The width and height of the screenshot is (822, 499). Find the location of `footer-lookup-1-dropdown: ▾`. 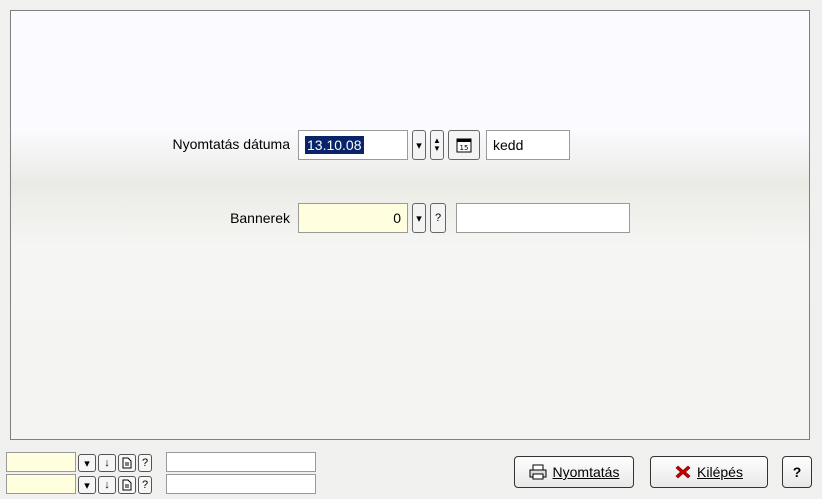

footer-lookup-1-dropdown: ▾ is located at coordinates (87, 463).